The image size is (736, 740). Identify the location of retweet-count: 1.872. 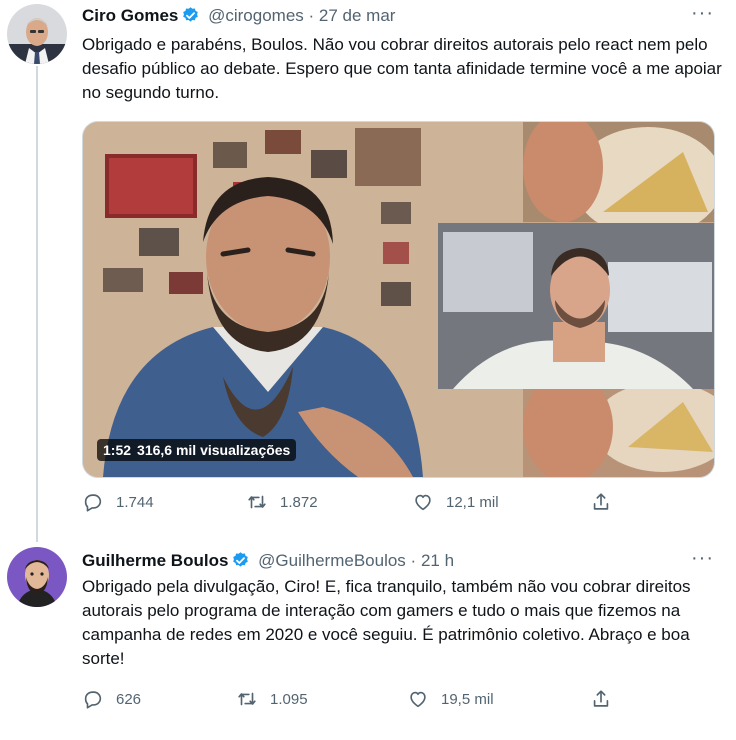
(299, 502).